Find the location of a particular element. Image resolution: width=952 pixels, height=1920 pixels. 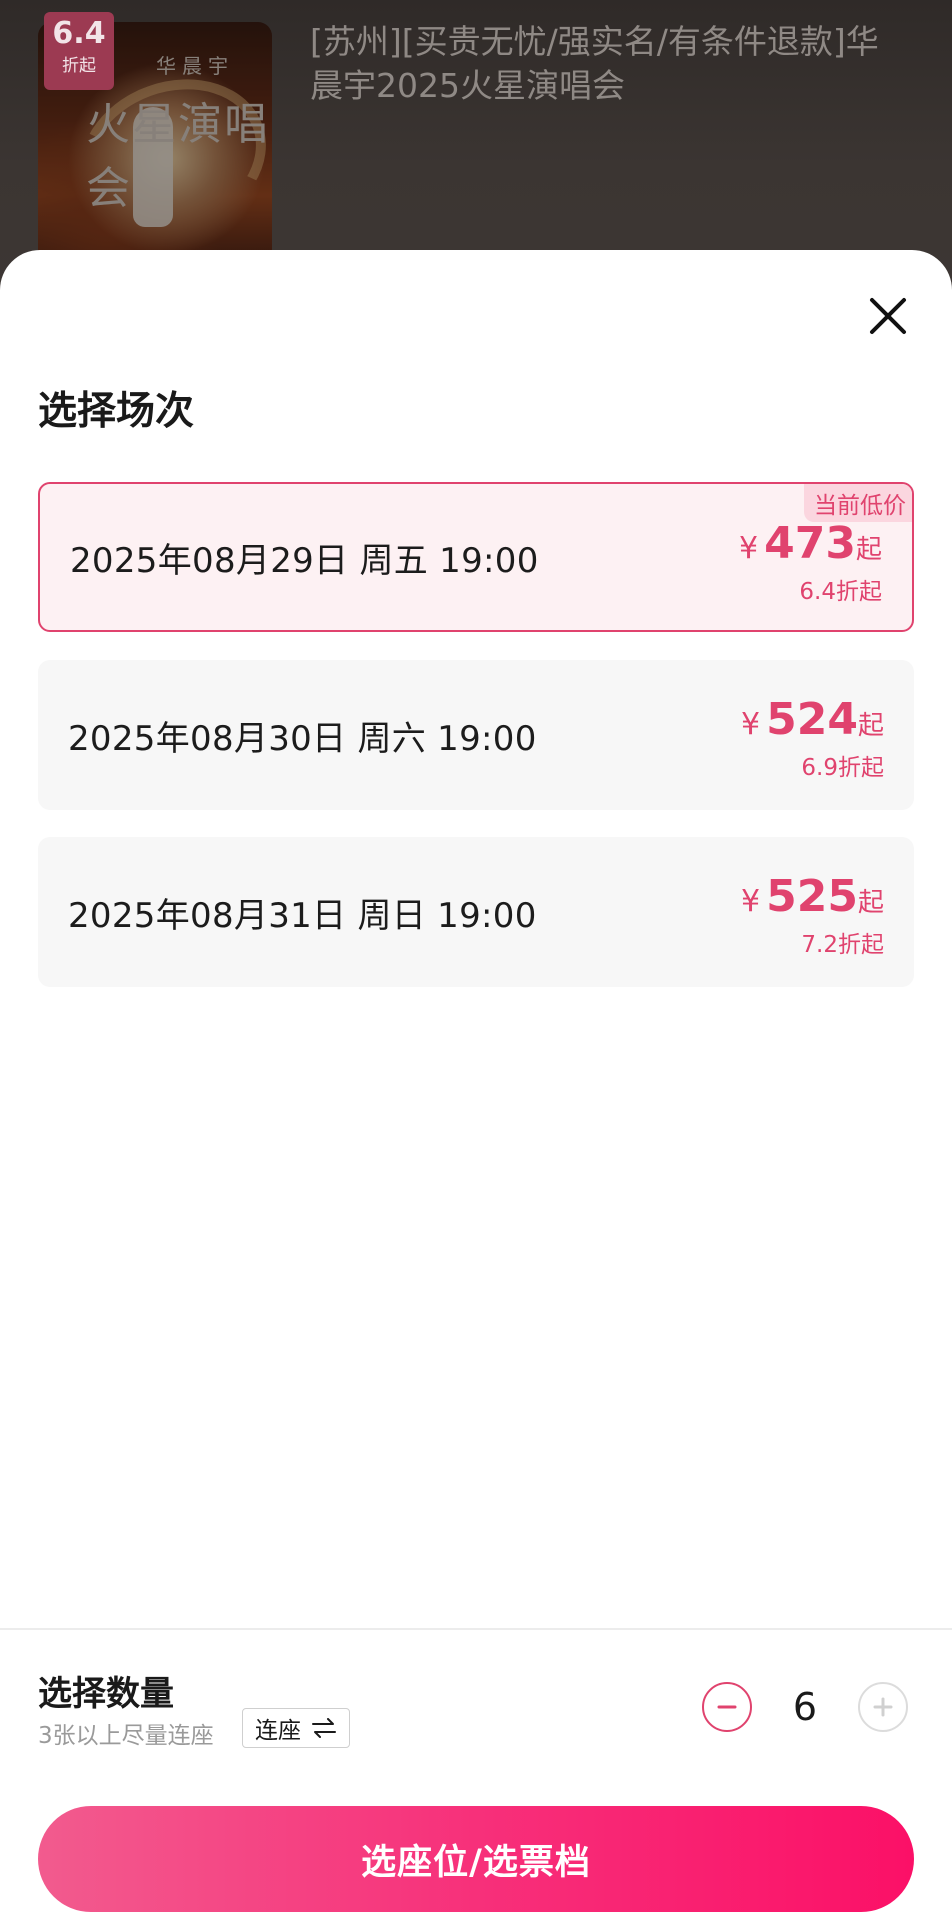

session-date: 2025年08月30日 周六 19:00 is located at coordinates (302, 738).